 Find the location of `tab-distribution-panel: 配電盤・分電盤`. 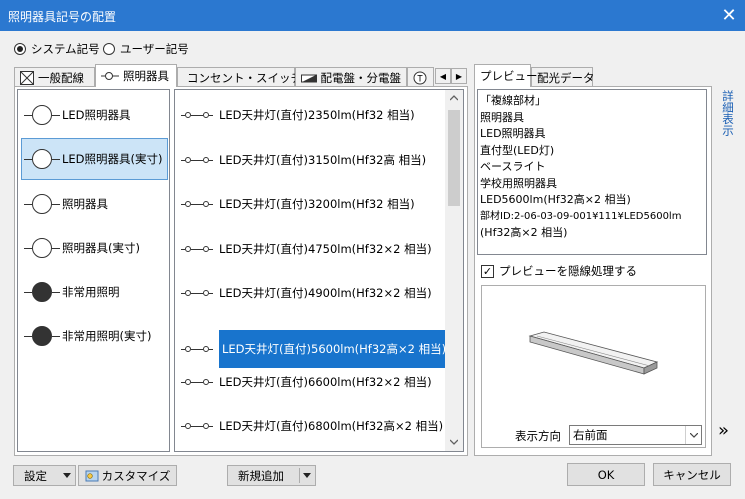

tab-distribution-panel: 配電盤・分電盤 is located at coordinates (351, 77).